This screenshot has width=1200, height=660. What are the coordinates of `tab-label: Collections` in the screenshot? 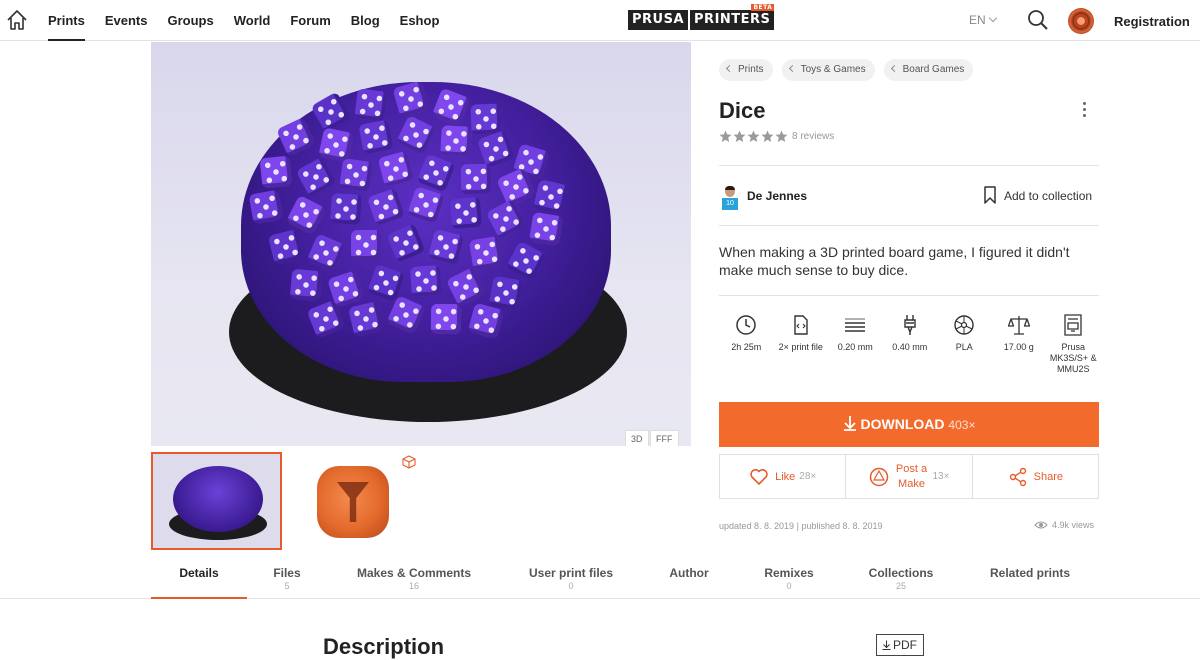 It's located at (901, 573).